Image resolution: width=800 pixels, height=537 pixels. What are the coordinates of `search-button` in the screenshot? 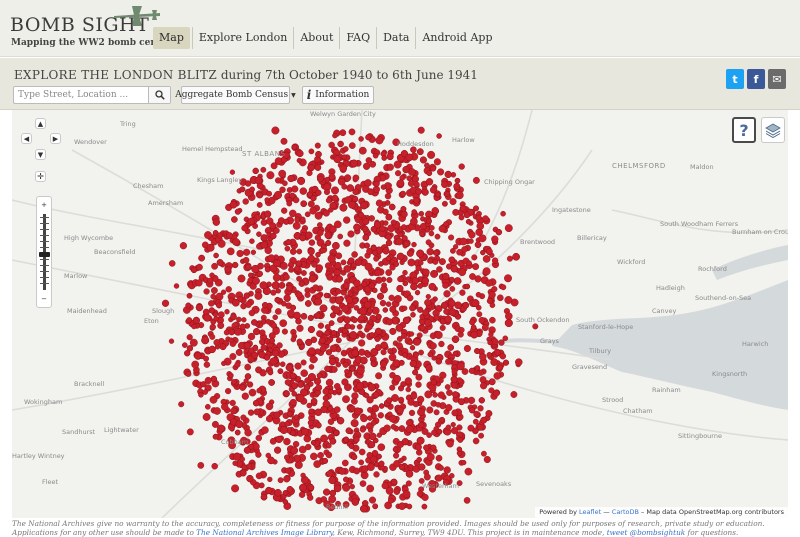 It's located at (159, 95).